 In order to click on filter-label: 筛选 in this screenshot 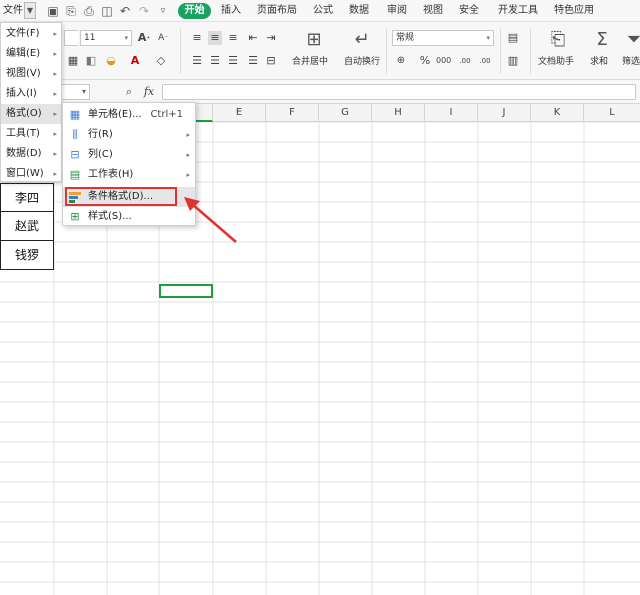, I will do `click(631, 60)`.